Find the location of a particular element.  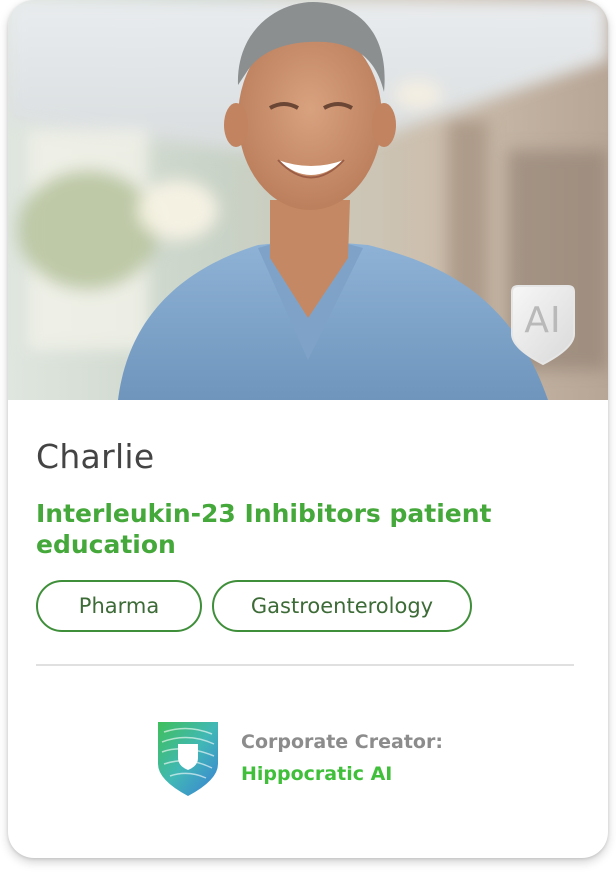

ai-badge: AI is located at coordinates (543, 325).